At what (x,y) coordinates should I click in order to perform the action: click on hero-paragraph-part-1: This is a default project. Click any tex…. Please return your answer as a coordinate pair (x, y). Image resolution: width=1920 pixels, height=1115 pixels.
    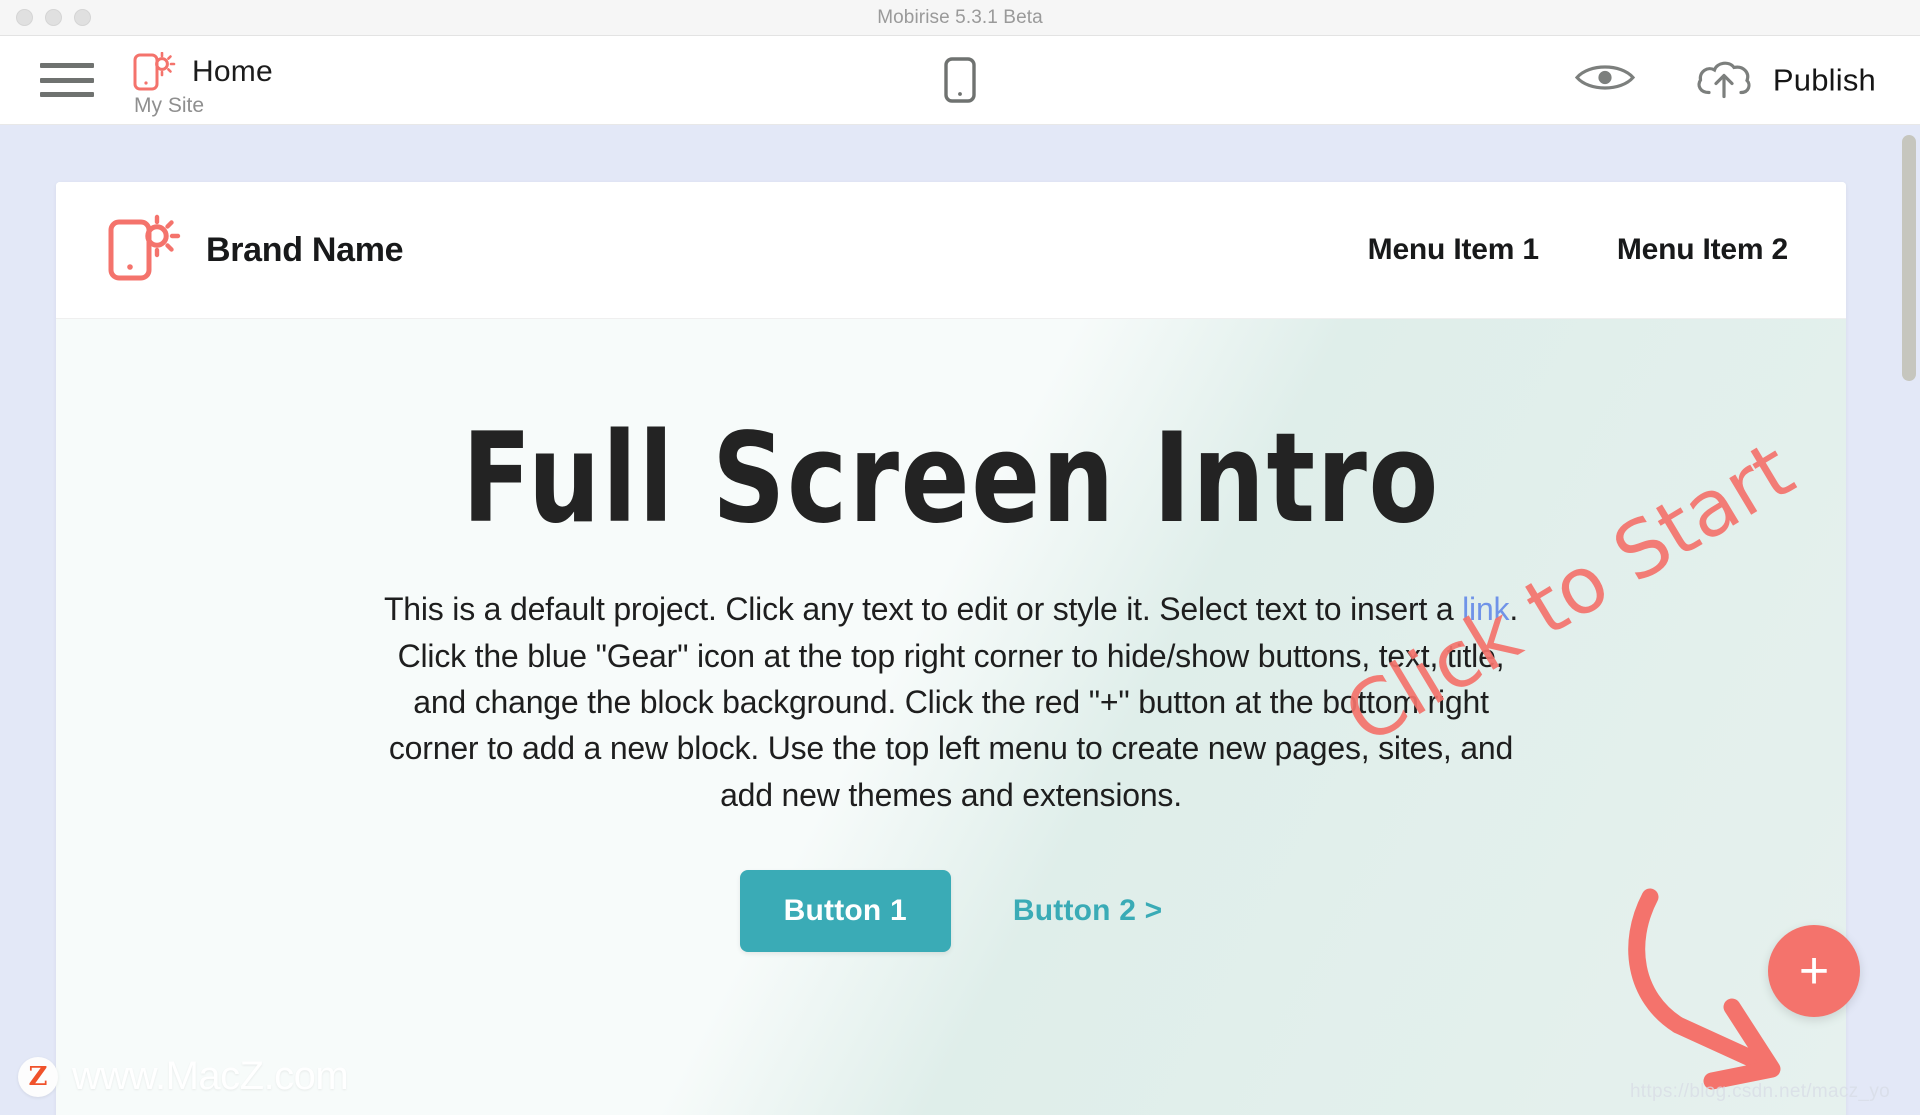
    Looking at the image, I should click on (923, 609).